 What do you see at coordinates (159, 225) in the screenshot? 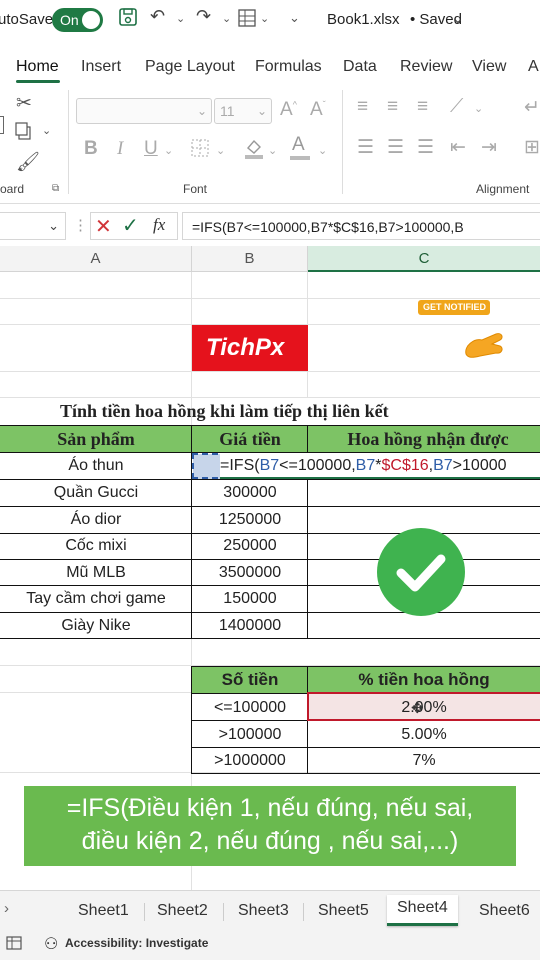
I see `insert-function-button: fx` at bounding box center [159, 225].